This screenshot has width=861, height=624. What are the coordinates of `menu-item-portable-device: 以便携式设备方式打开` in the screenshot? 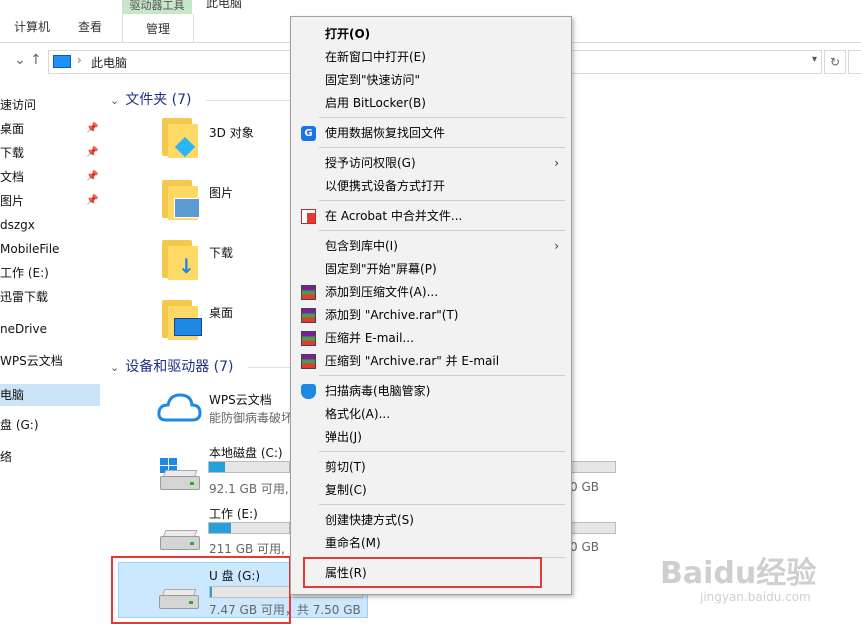 It's located at (431, 186).